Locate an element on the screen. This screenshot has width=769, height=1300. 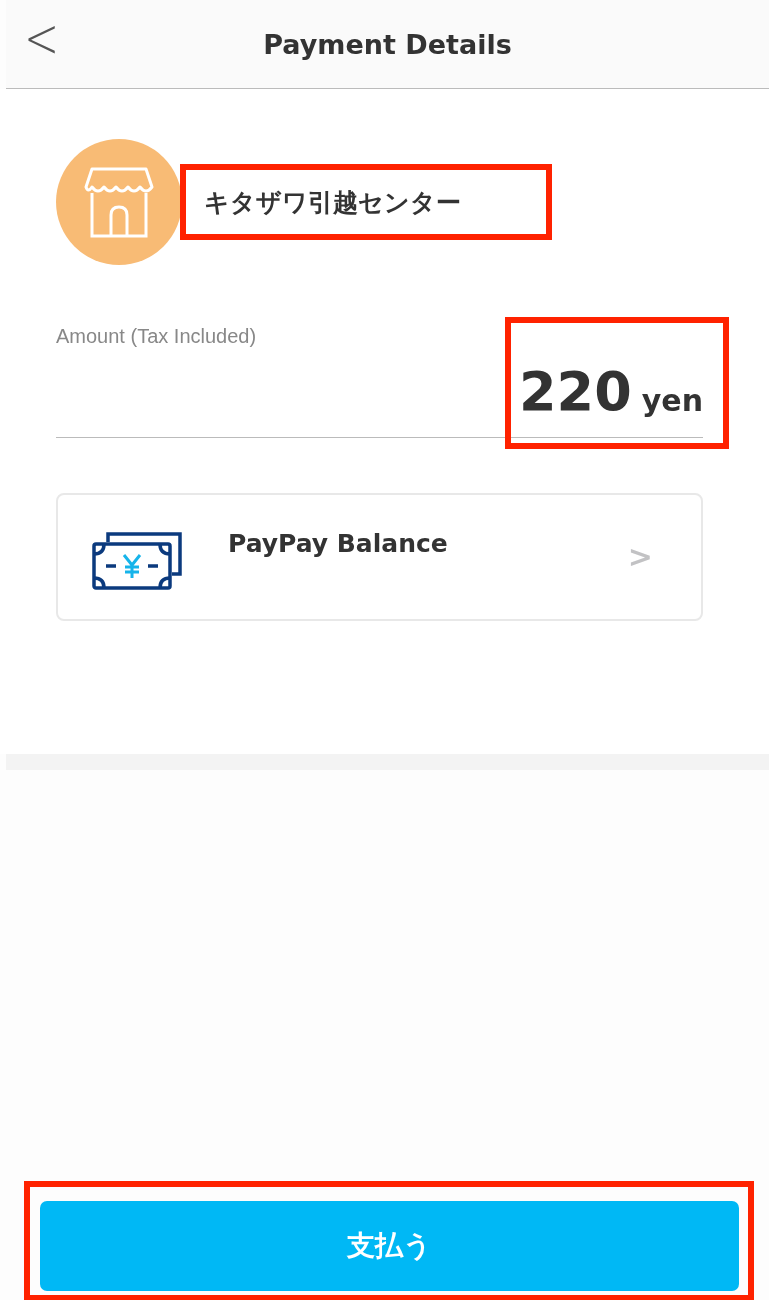
amount-unit: yen is located at coordinates (672, 401).